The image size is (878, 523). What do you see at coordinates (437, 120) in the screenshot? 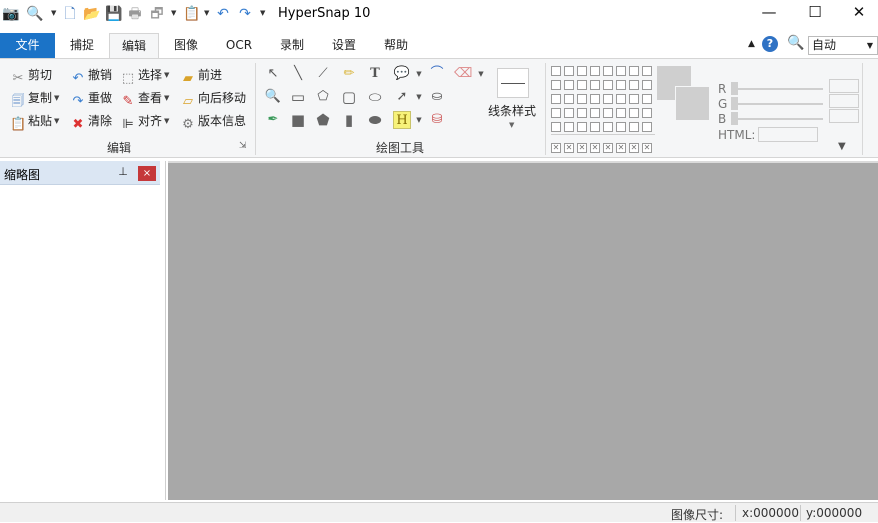
I see `spray-tool-icon: ⛁` at bounding box center [437, 120].